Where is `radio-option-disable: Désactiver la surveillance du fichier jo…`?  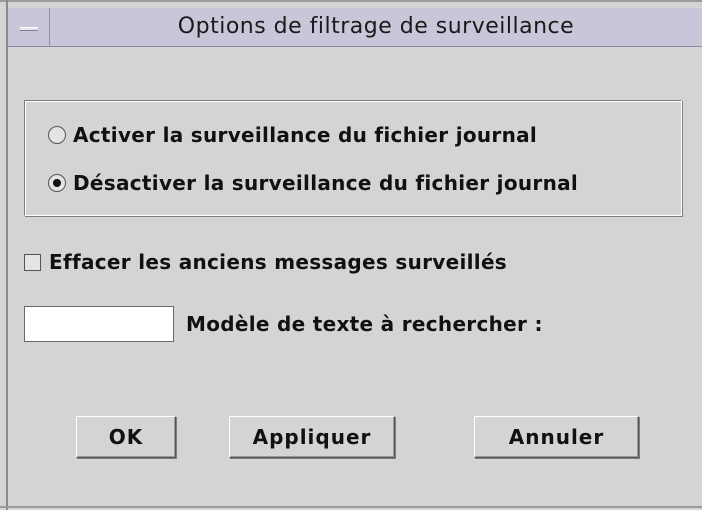 radio-option-disable: Désactiver la surveillance du fichier jo… is located at coordinates (313, 183).